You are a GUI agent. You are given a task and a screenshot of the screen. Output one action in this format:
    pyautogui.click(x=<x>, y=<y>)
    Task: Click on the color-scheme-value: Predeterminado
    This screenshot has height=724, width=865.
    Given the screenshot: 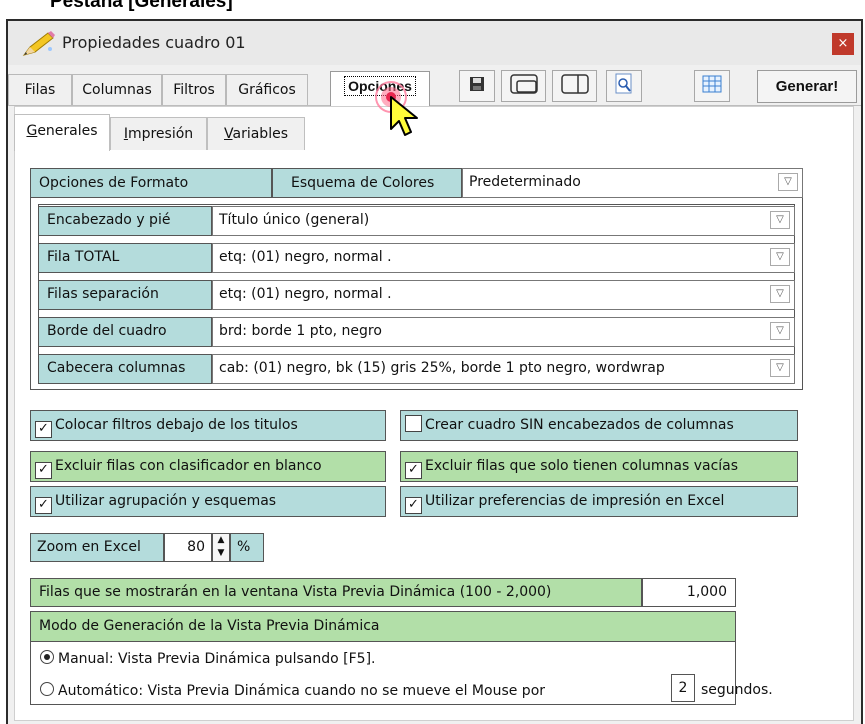 What is the action you would take?
    pyautogui.click(x=525, y=182)
    